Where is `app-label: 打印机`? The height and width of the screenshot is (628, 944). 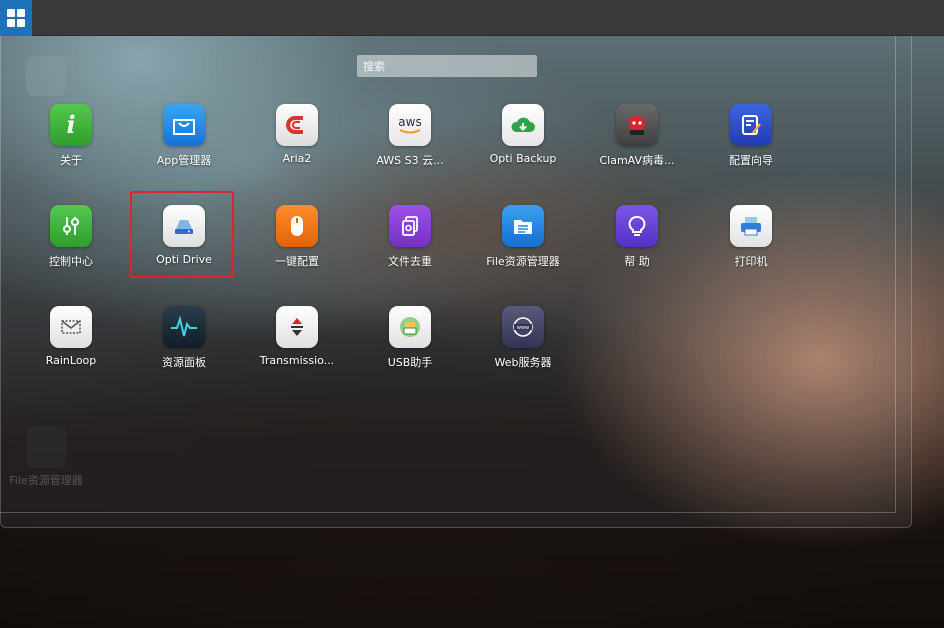
app-label: 打印机 is located at coordinates (751, 261).